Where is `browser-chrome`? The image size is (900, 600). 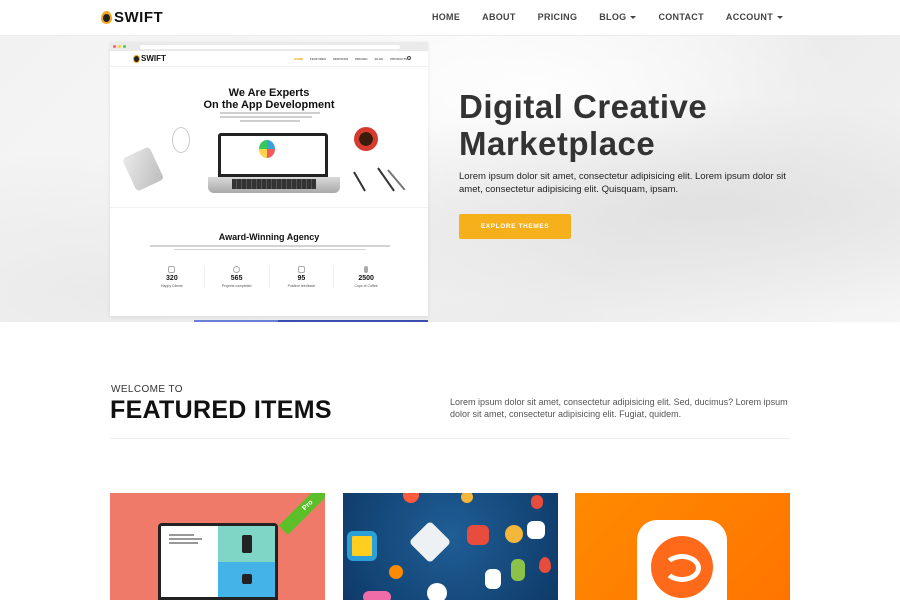 browser-chrome is located at coordinates (269, 46).